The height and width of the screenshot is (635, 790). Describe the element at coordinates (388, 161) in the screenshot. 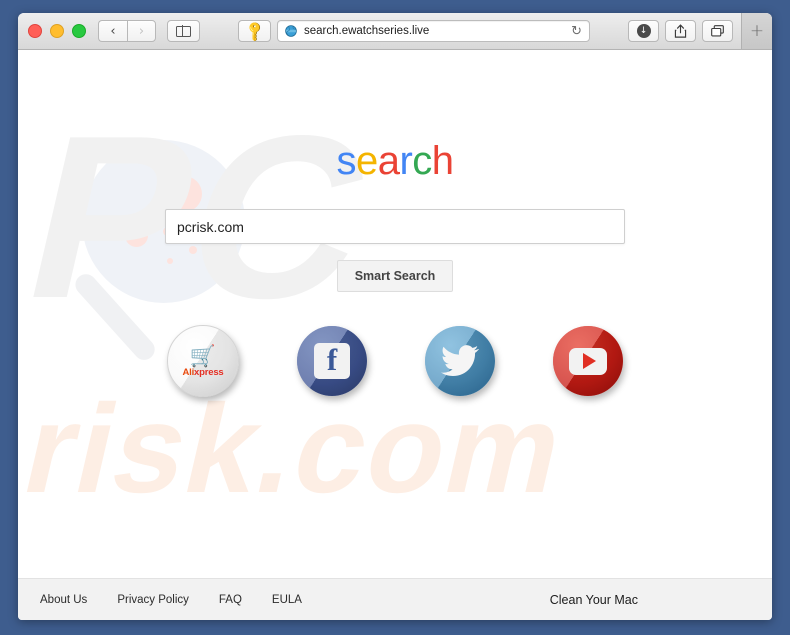

I see `search-logo-letter-2: a` at that location.